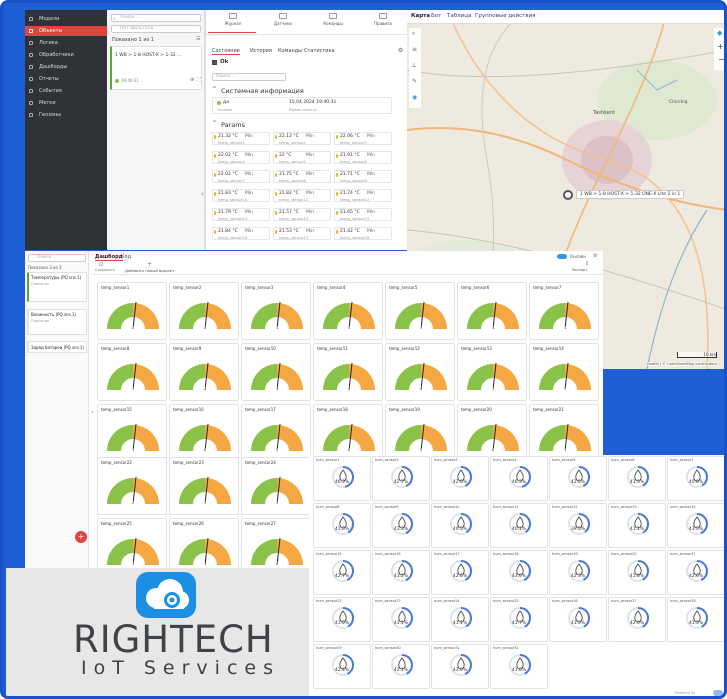  I want to click on sidebar-item-handlers: Обработчики, so click(66, 55).